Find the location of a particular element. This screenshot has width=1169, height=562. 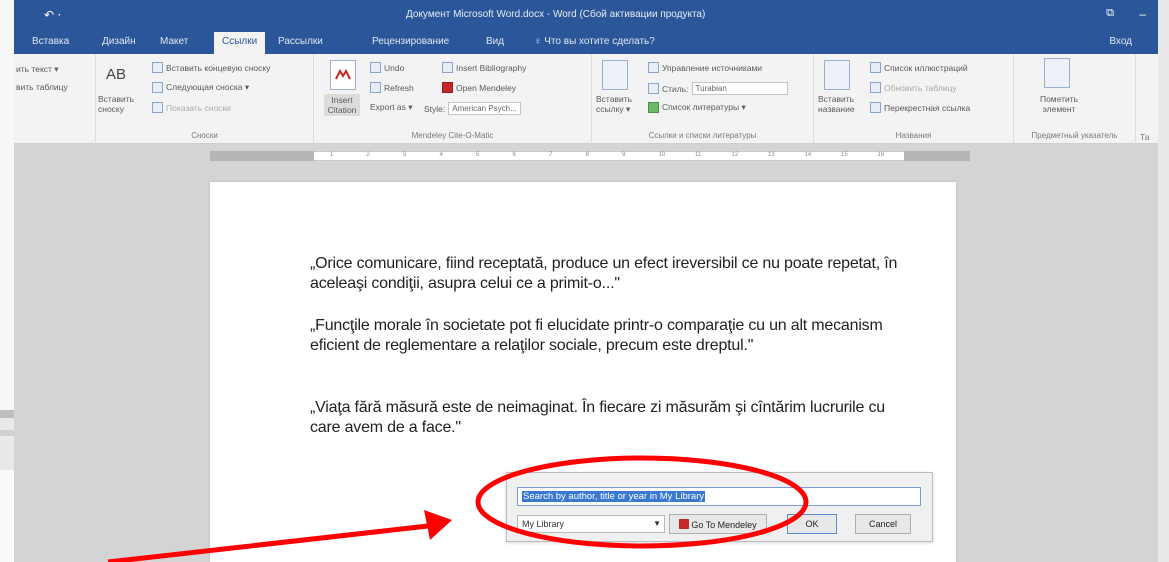

chevron-down-icon: ▼ is located at coordinates (657, 523).